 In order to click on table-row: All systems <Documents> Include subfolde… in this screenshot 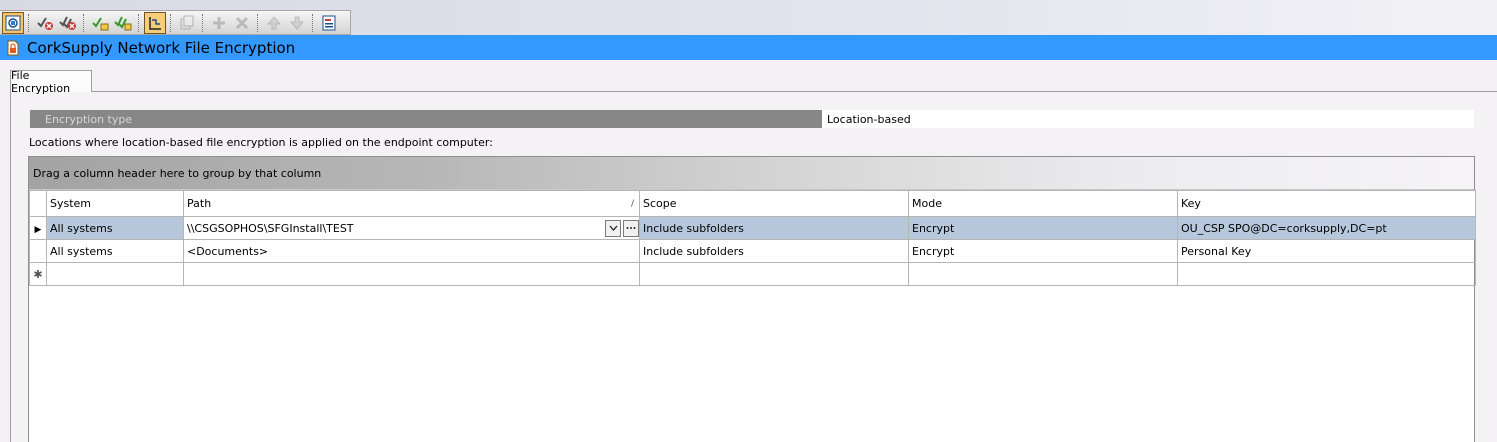, I will do `click(752, 251)`.